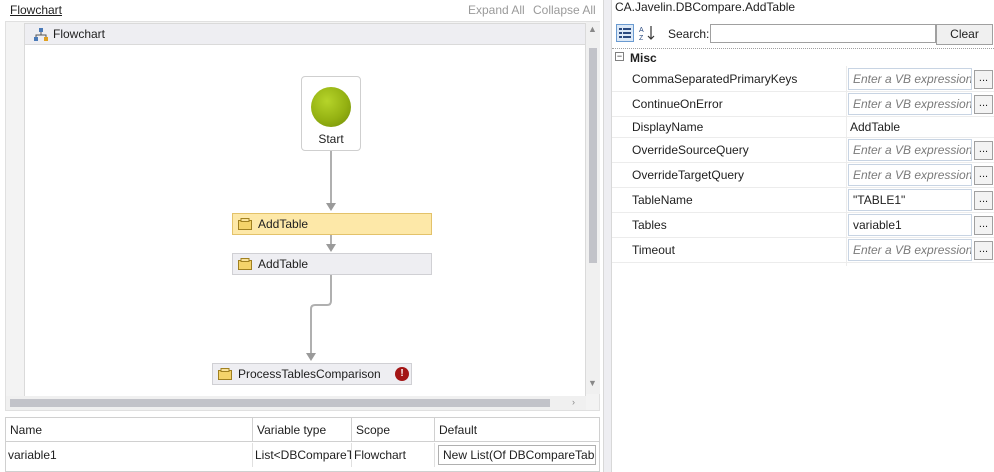 This screenshot has height=472, width=994. I want to click on vertical-scroll-thumb, so click(593, 155).